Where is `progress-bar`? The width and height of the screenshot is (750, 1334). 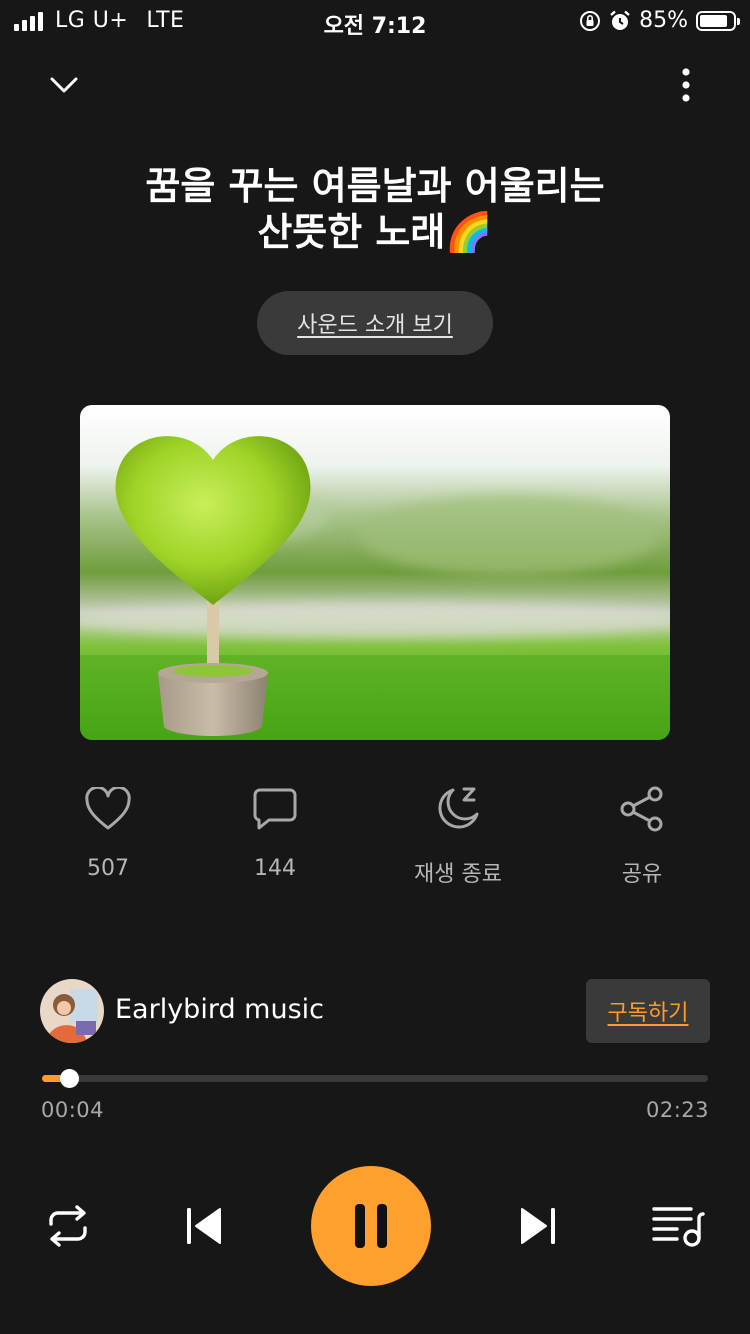
progress-bar is located at coordinates (375, 1078).